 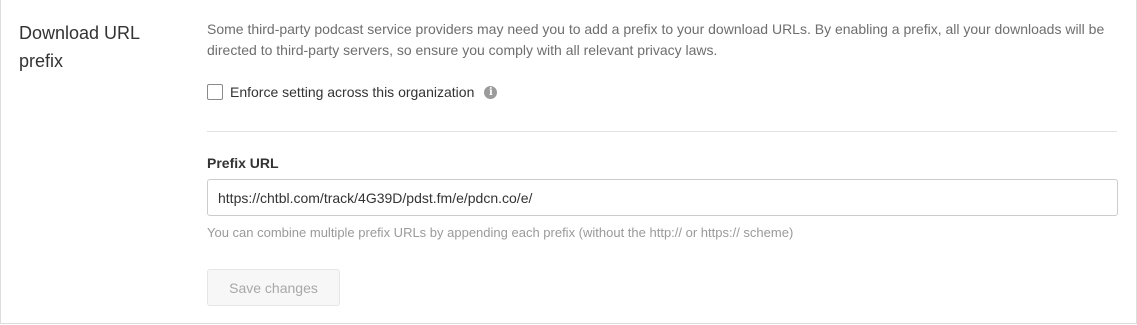 What do you see at coordinates (662, 197) in the screenshot?
I see `prefix-url-input` at bounding box center [662, 197].